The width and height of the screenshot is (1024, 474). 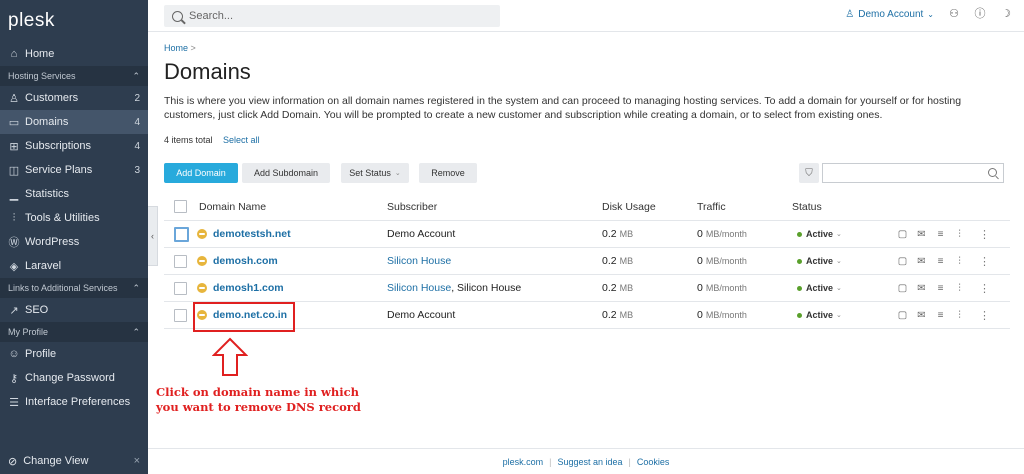 I want to click on footer: plesk.com | Suggest an idea | Cookies, so click(x=586, y=461).